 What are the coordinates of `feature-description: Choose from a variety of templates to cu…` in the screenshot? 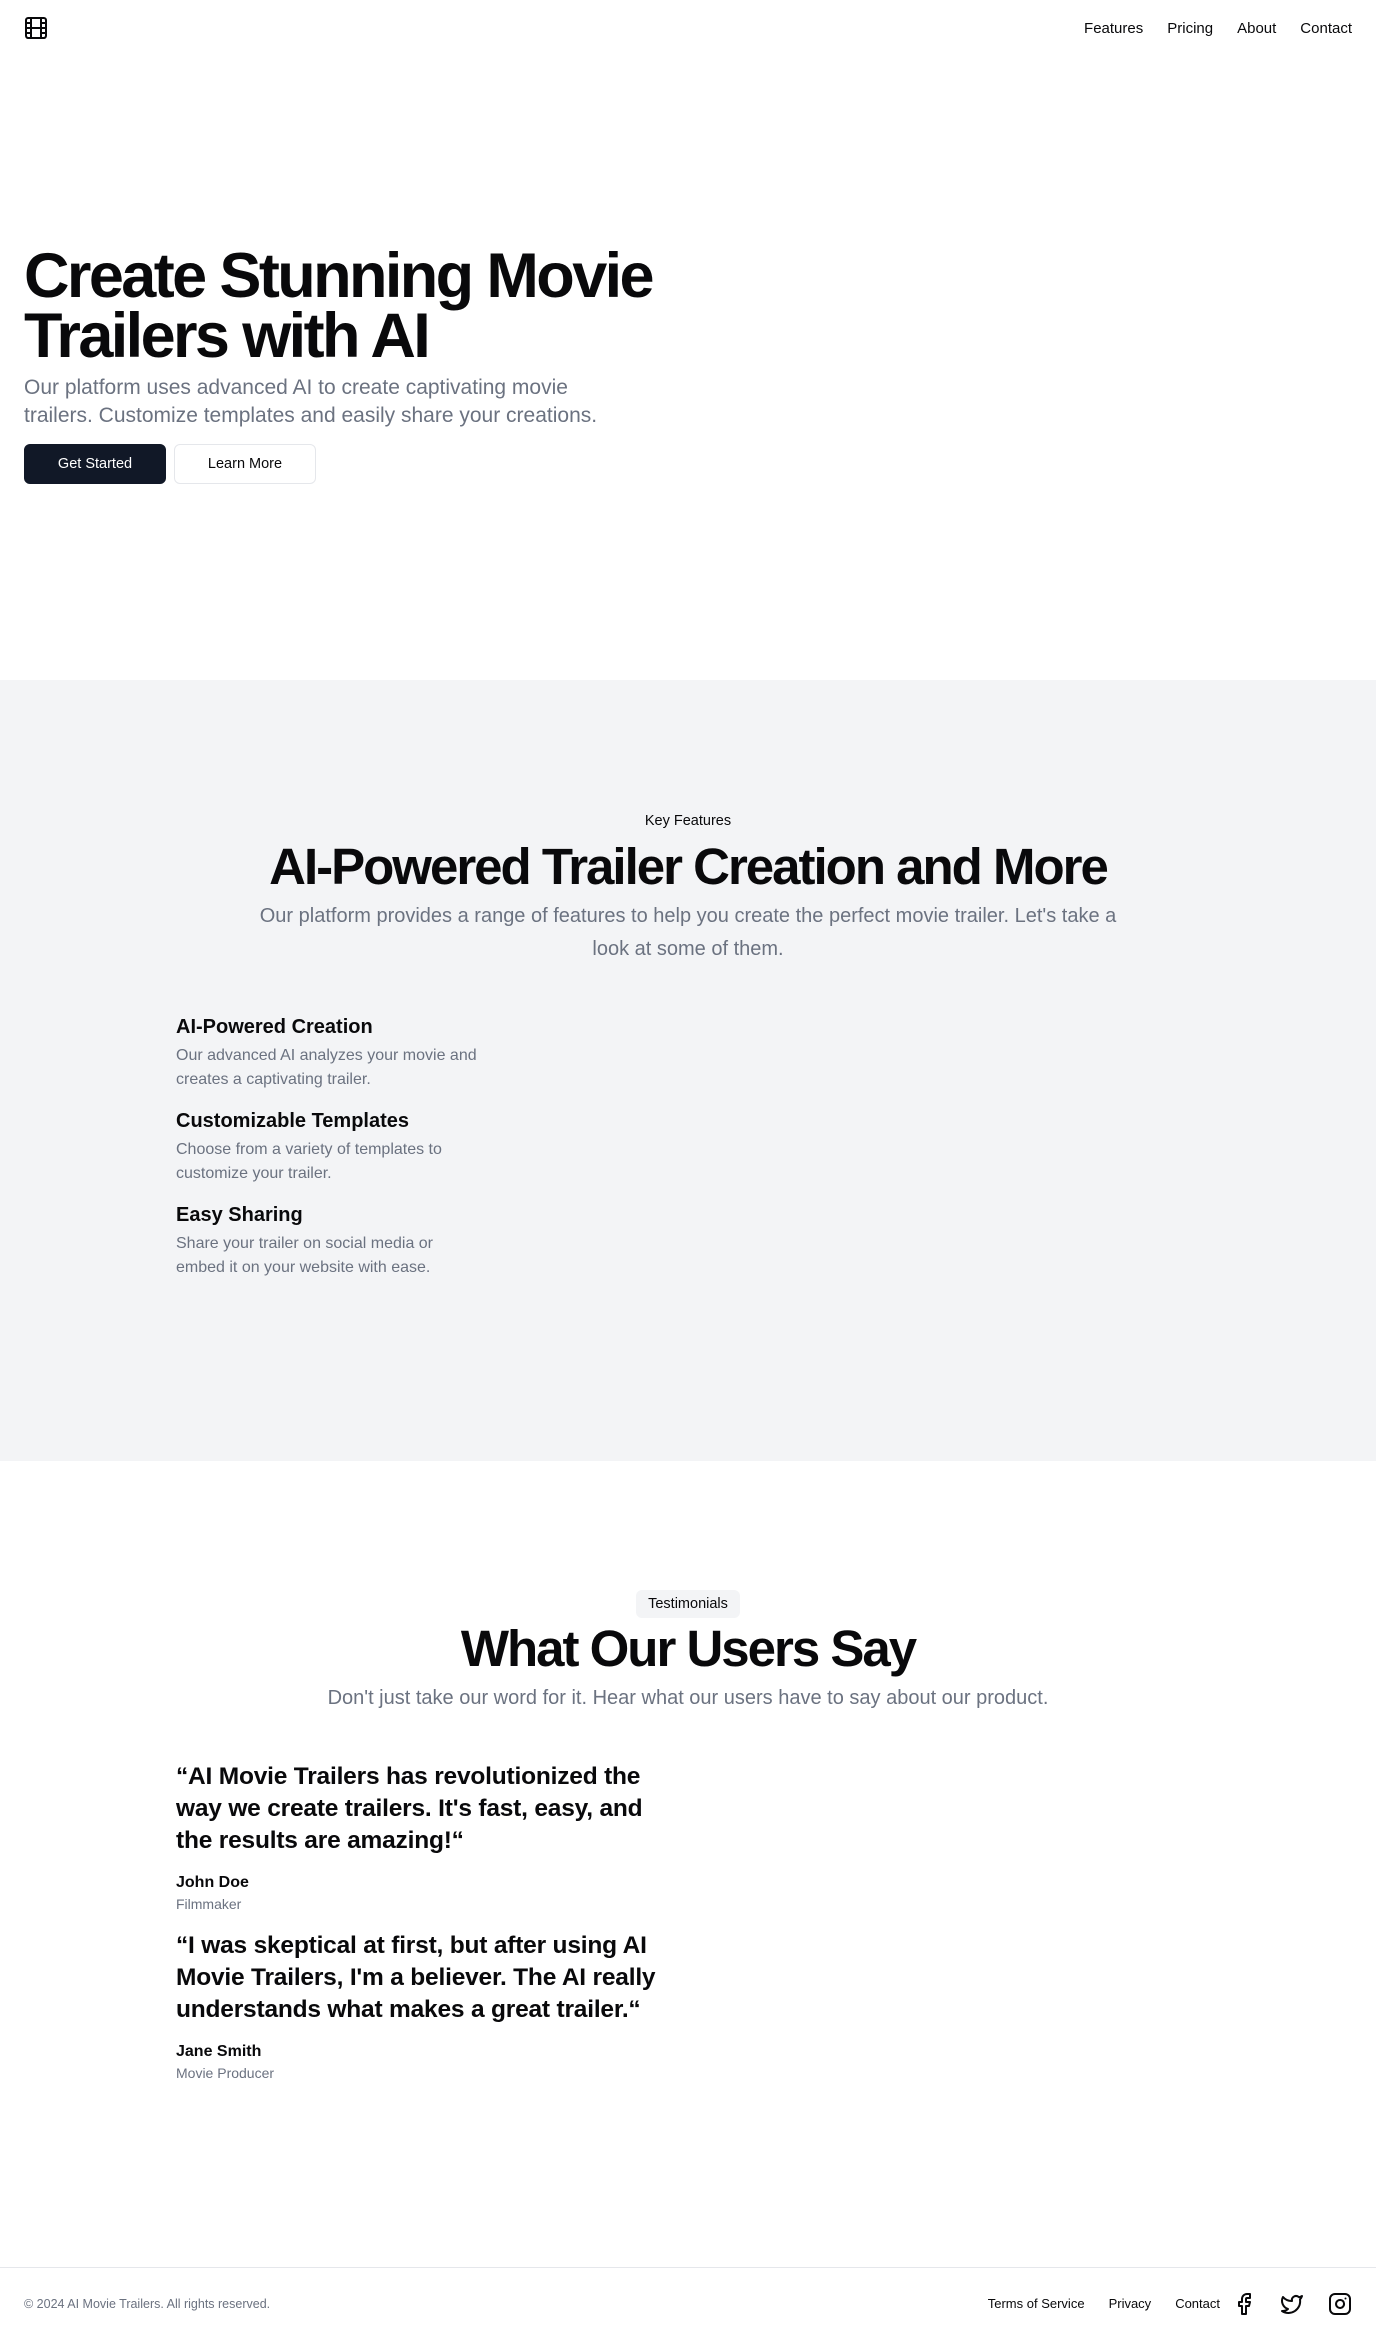 It's located at (309, 1161).